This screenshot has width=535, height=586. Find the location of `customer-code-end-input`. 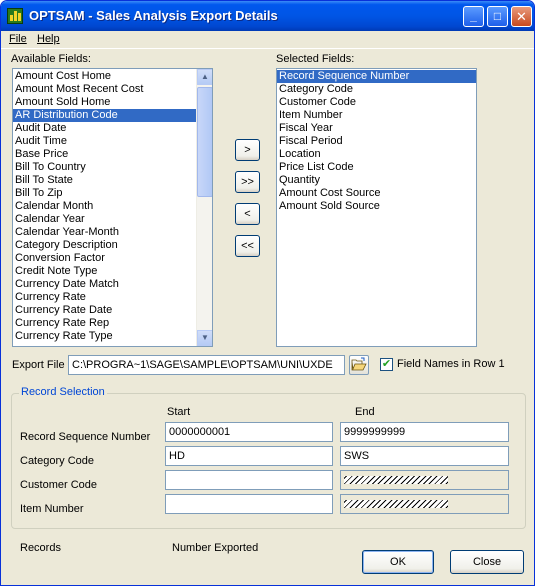

customer-code-end-input is located at coordinates (424, 480).